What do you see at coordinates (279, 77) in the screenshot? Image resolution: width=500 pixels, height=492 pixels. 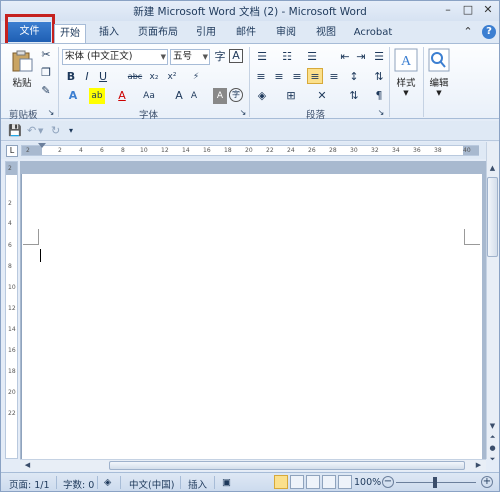 I see `align-center-icon: ≡` at bounding box center [279, 77].